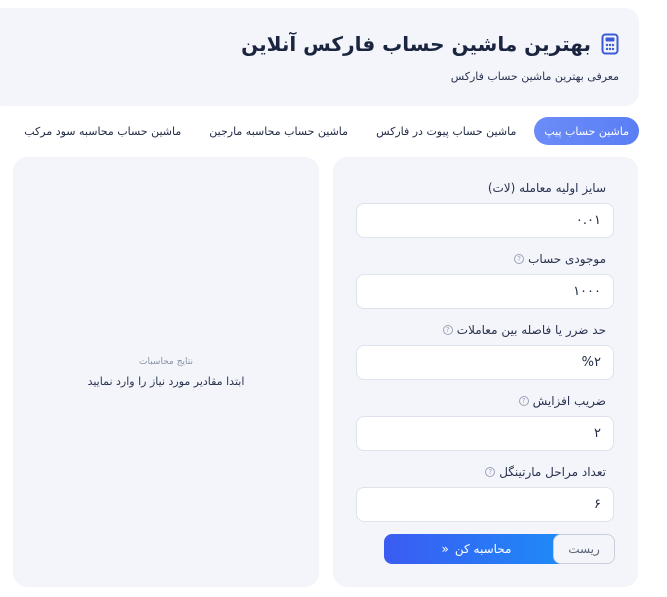  What do you see at coordinates (278, 131) in the screenshot?
I see `tab-margin-calculator: ماشین حساب محاسبه مارجین` at bounding box center [278, 131].